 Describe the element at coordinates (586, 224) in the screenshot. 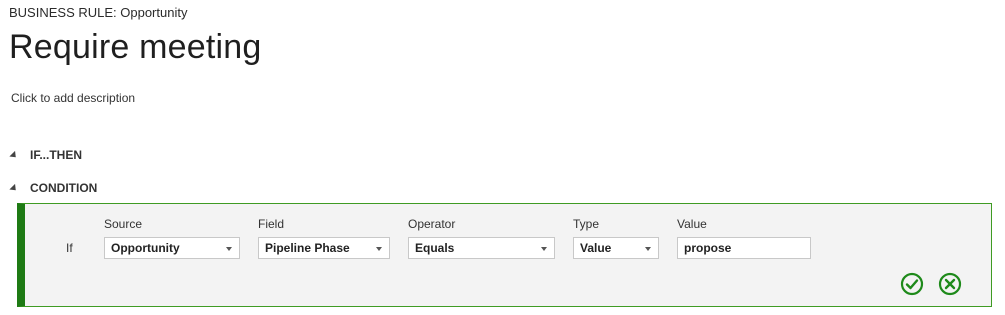

I see `type-column-label: Type` at that location.